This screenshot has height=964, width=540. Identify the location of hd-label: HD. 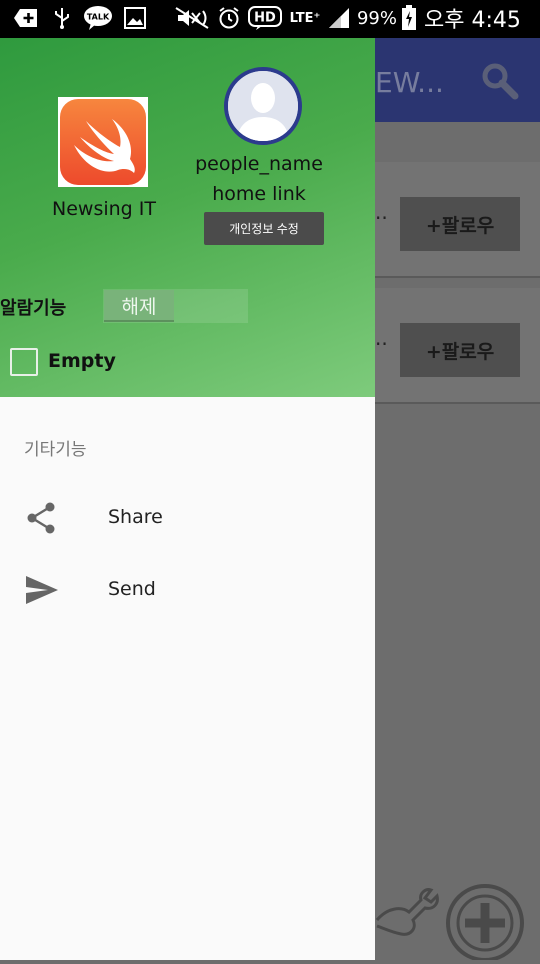
(265, 18).